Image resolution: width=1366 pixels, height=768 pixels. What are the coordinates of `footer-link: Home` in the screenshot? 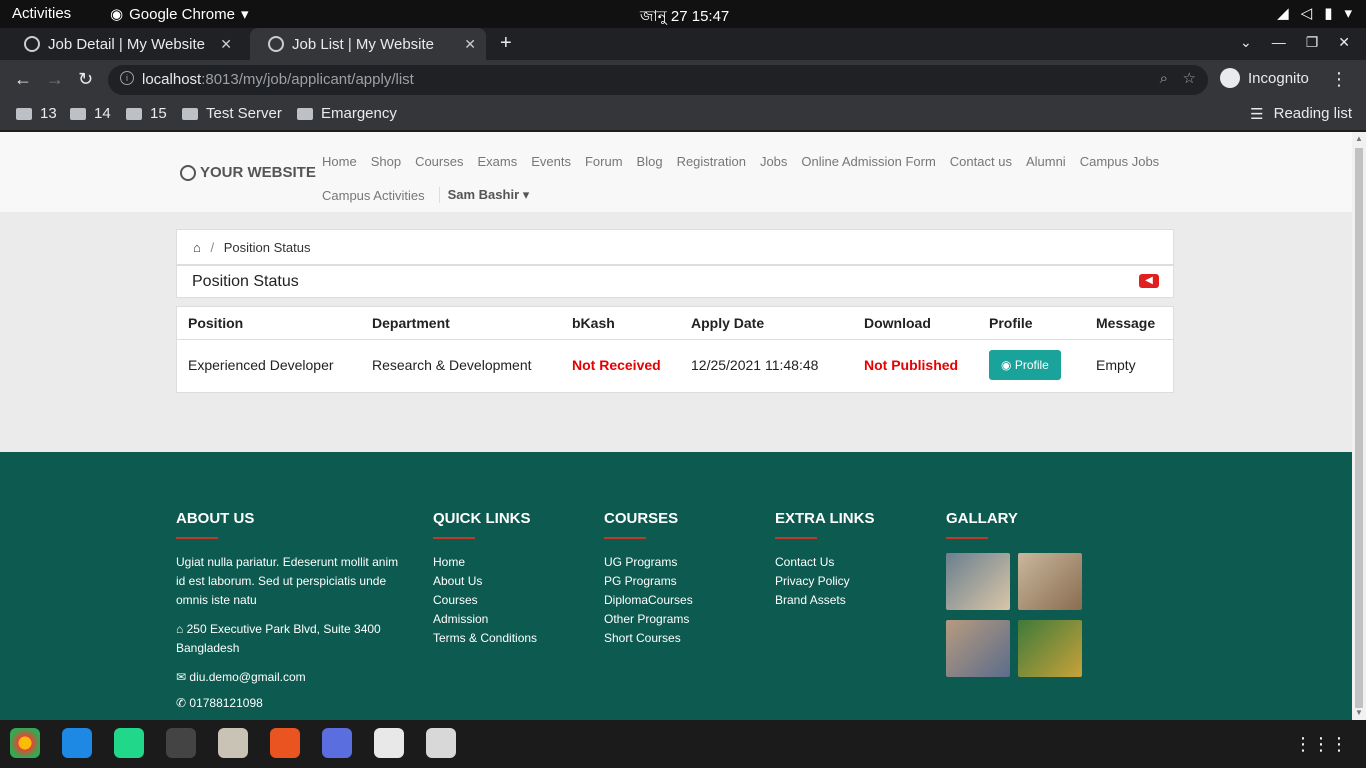 It's located at (485, 562).